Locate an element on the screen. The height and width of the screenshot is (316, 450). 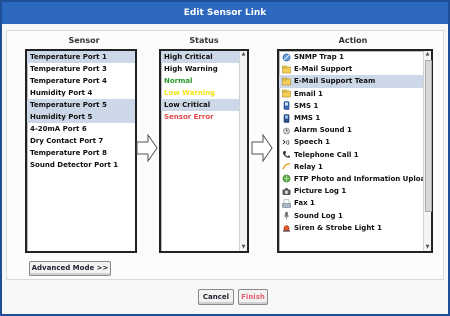
alarm-icon is located at coordinates (286, 130).